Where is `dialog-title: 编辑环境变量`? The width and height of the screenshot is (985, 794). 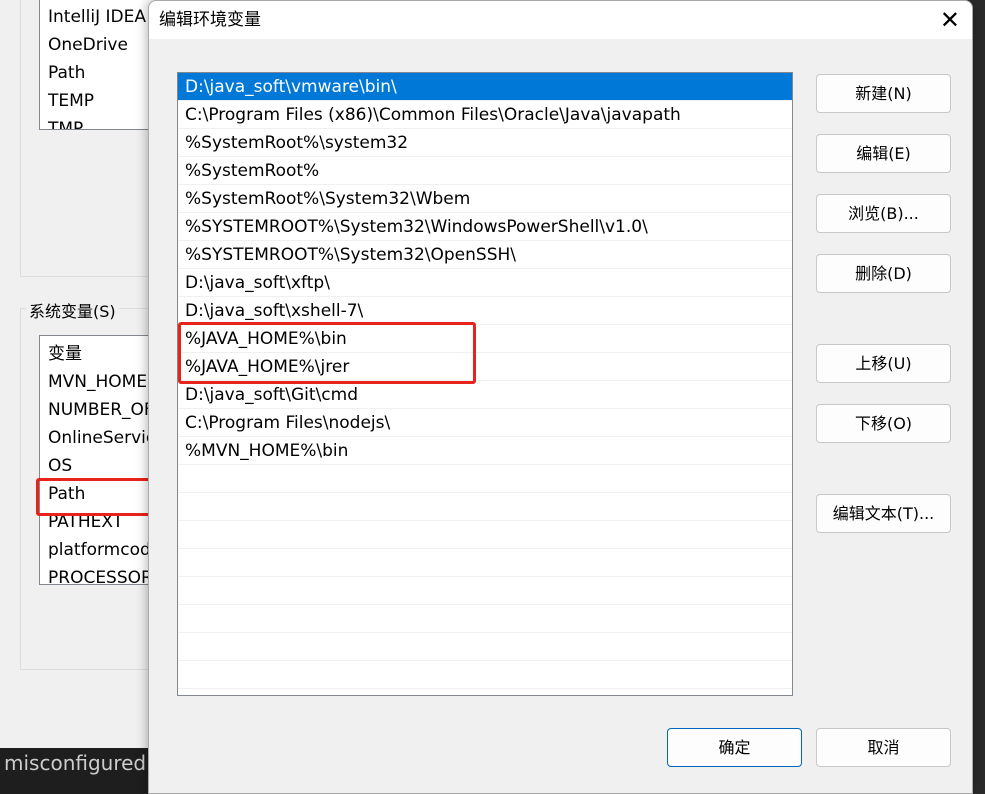 dialog-title: 编辑环境变量 is located at coordinates (210, 20).